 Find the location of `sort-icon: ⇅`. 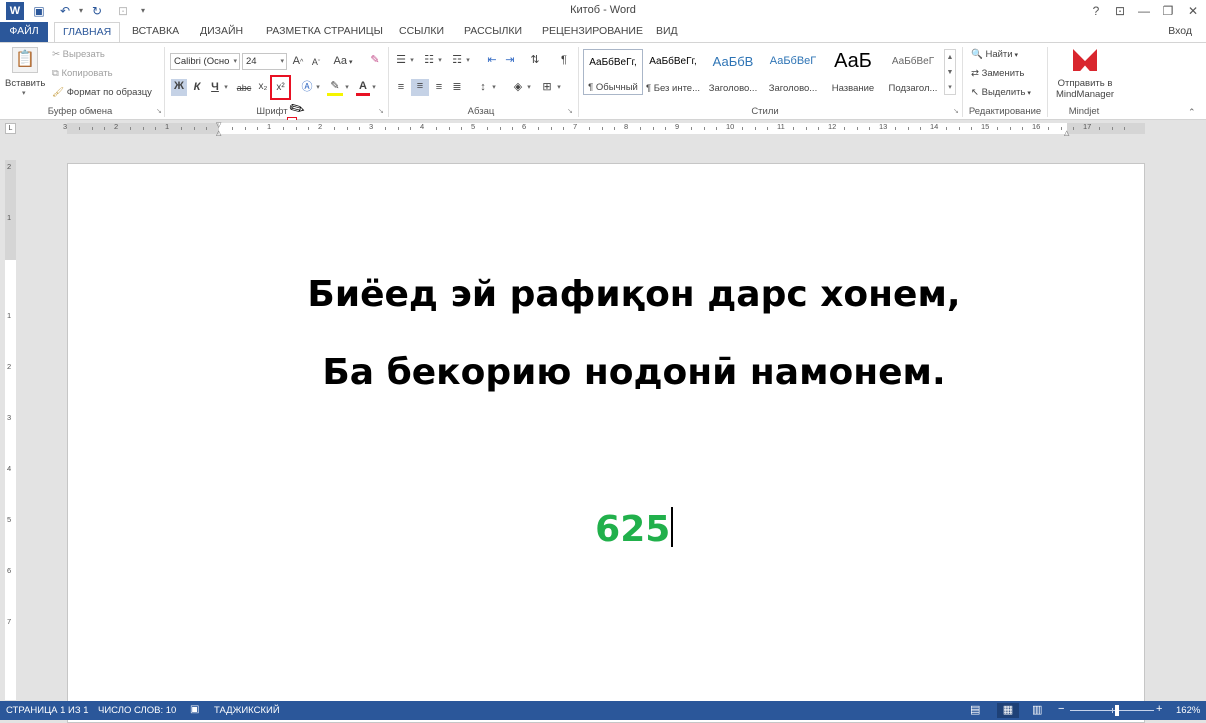

sort-icon: ⇅ is located at coordinates (535, 60).